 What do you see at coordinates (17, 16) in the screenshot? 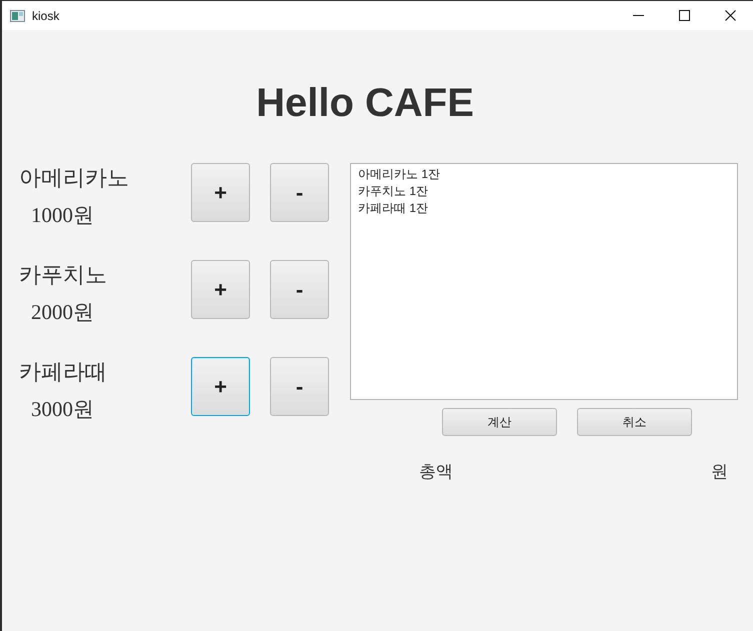
I see `app-icon` at bounding box center [17, 16].